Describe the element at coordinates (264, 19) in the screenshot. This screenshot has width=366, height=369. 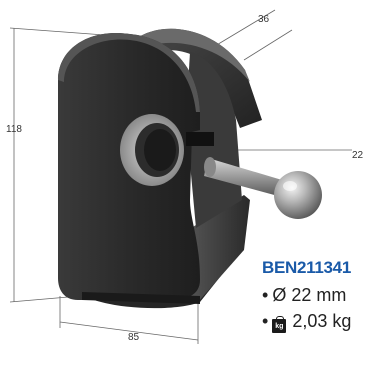
I see `dim-depth-label: 36` at that location.